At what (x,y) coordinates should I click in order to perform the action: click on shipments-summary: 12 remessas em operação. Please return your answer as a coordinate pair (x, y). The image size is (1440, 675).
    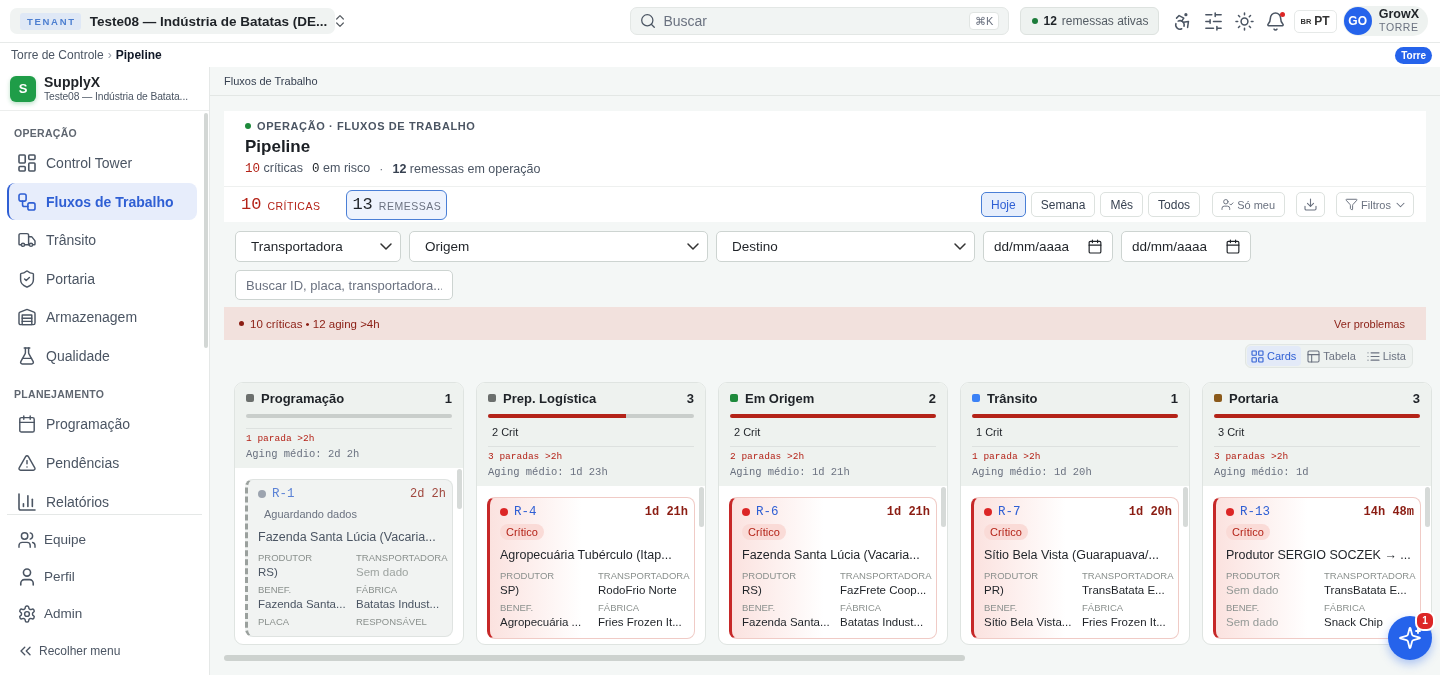
    Looking at the image, I should click on (466, 168).